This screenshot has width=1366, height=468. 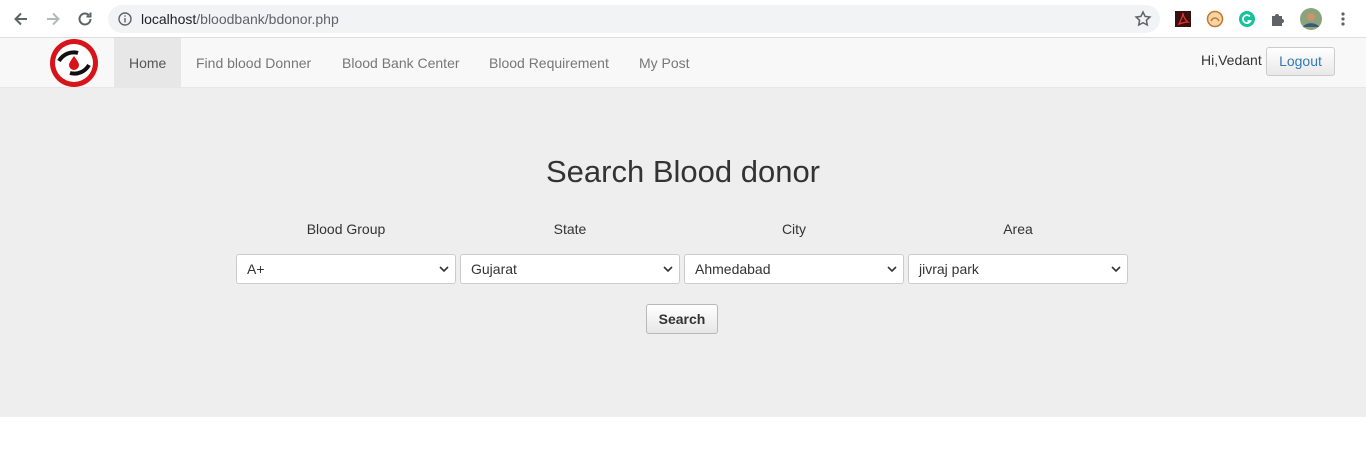 I want to click on back-arrow-icon, so click(x=21, y=19).